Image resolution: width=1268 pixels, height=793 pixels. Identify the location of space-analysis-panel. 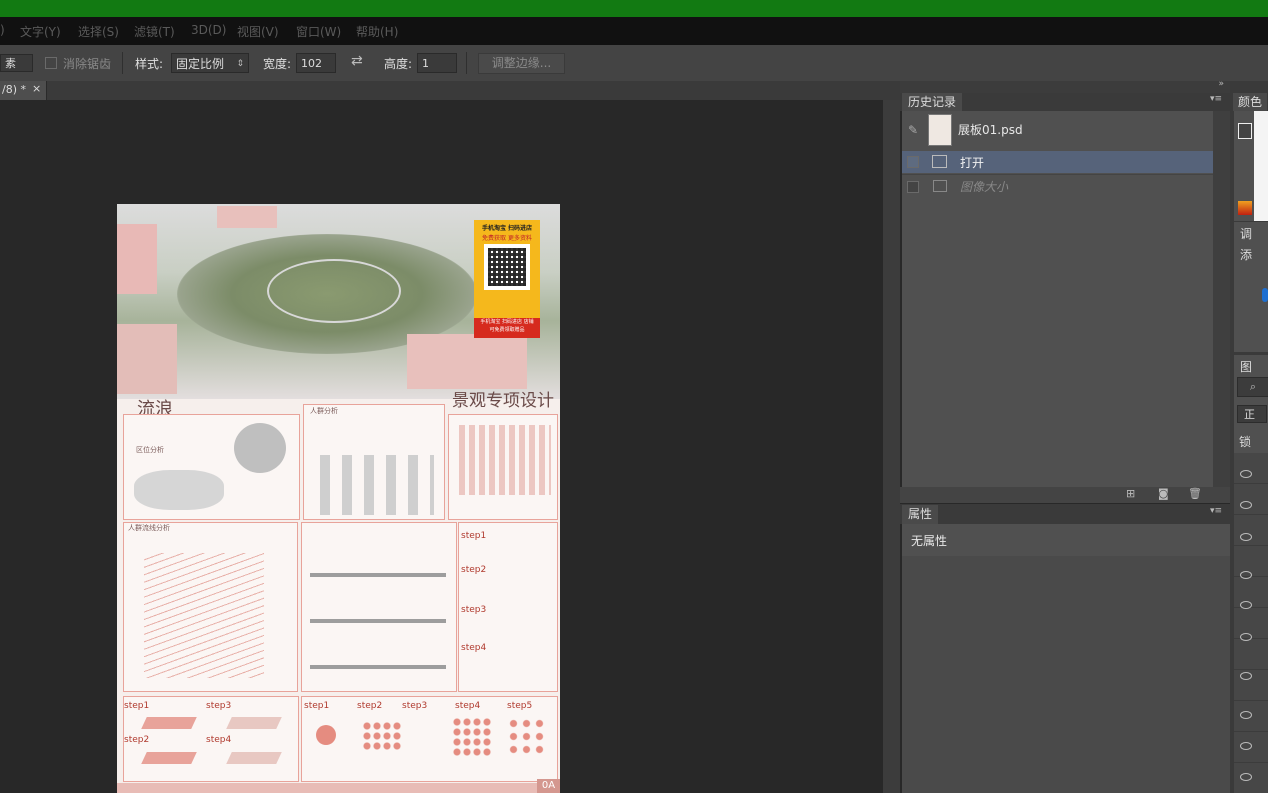
(379, 607).